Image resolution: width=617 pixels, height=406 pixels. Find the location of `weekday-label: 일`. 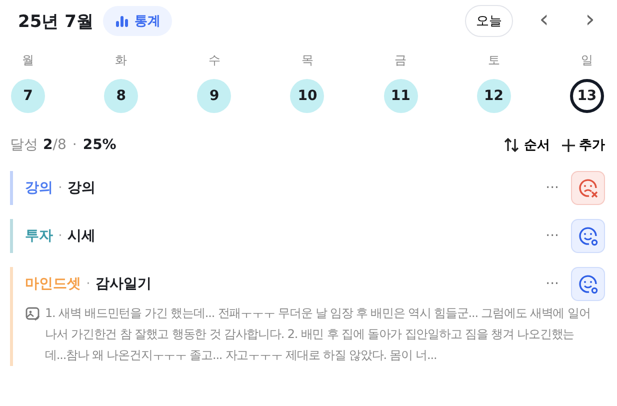

weekday-label: 일 is located at coordinates (586, 60).